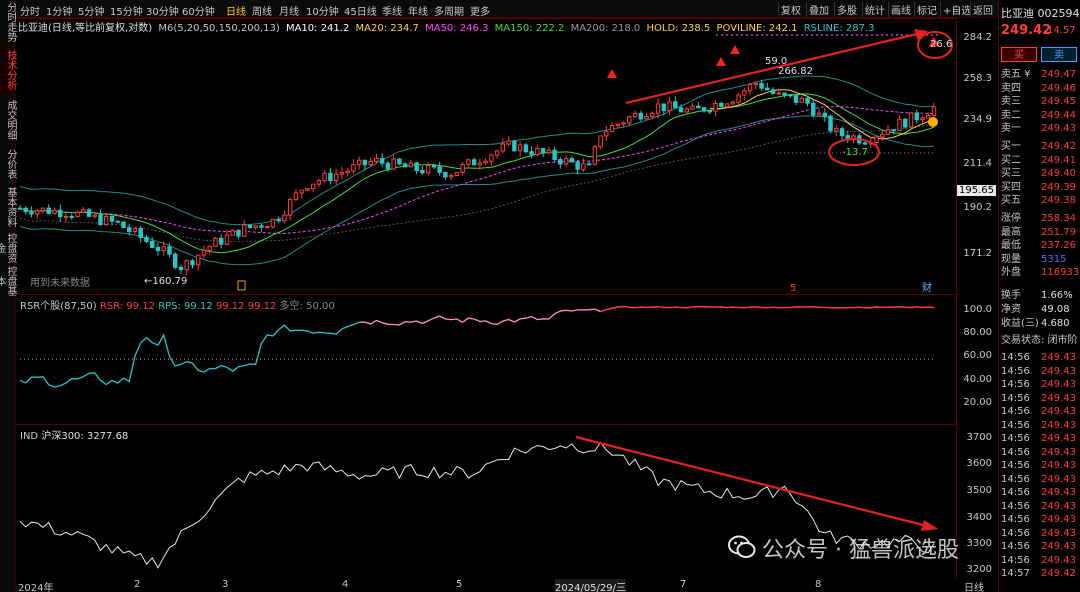  Describe the element at coordinates (30, 10) in the screenshot. I see `period-intraday: 分时` at that location.